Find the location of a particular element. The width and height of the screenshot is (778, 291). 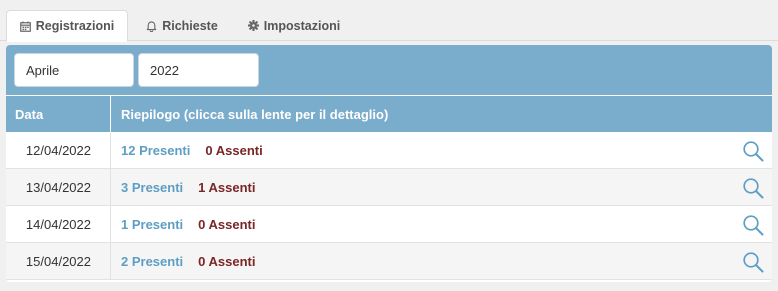

calendar-icon is located at coordinates (25, 26).